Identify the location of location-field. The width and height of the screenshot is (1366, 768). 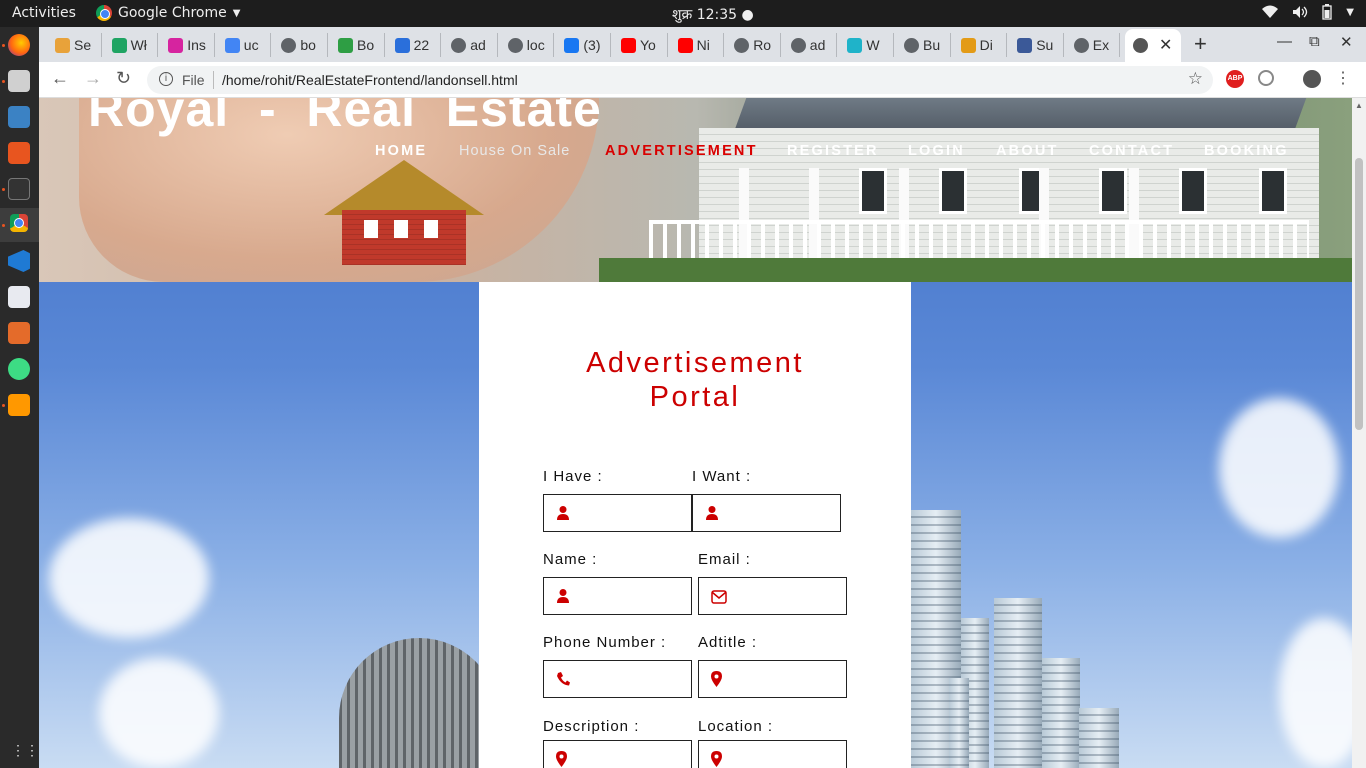
(788, 757).